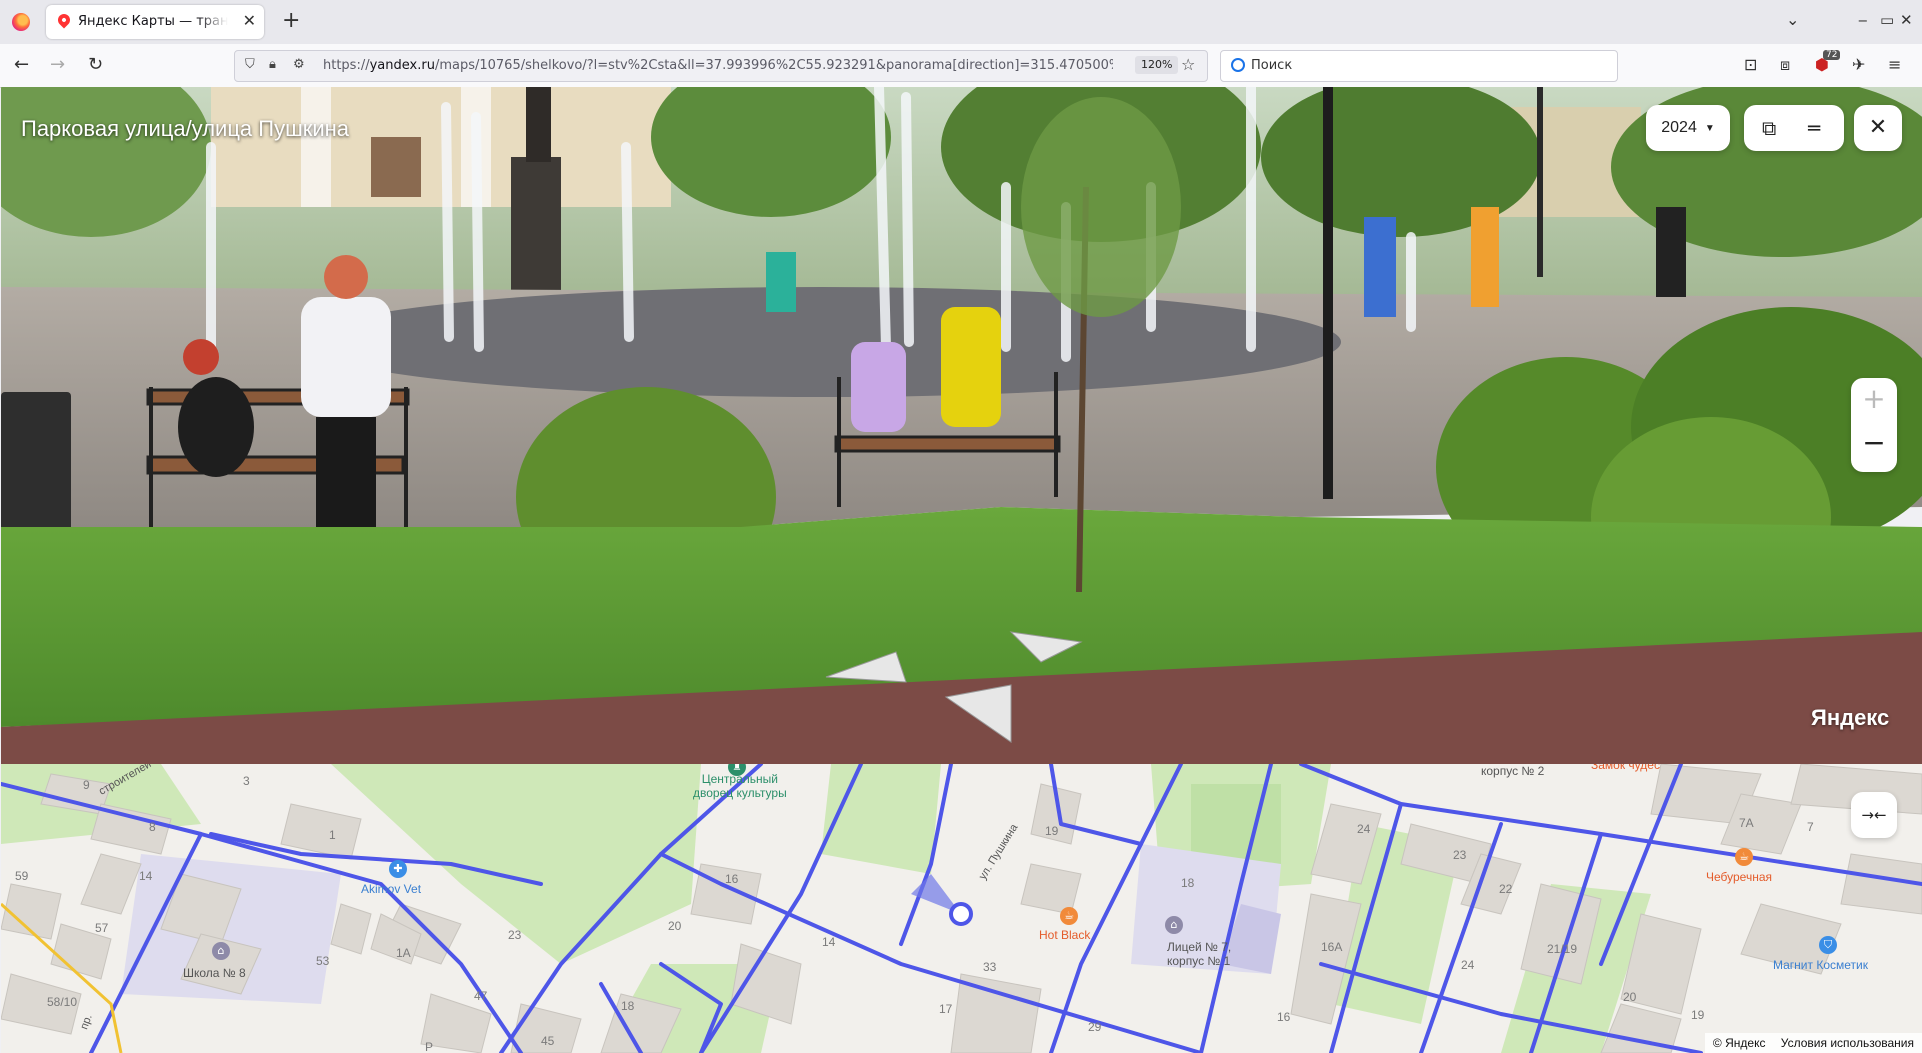 The height and width of the screenshot is (1053, 1922). Describe the element at coordinates (1887, 20) in the screenshot. I see `maximize-button: ▭` at that location.